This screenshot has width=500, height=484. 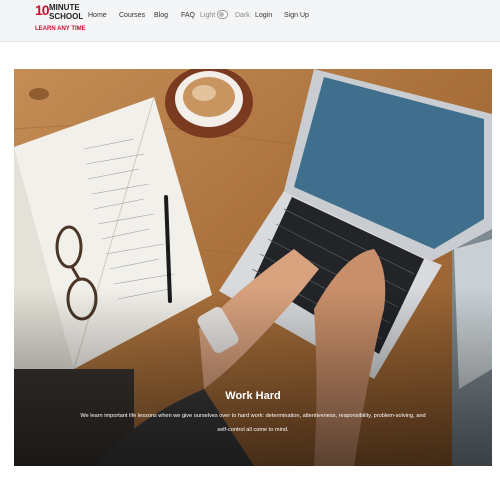 What do you see at coordinates (208, 15) in the screenshot?
I see `theme-light-label: Light` at bounding box center [208, 15].